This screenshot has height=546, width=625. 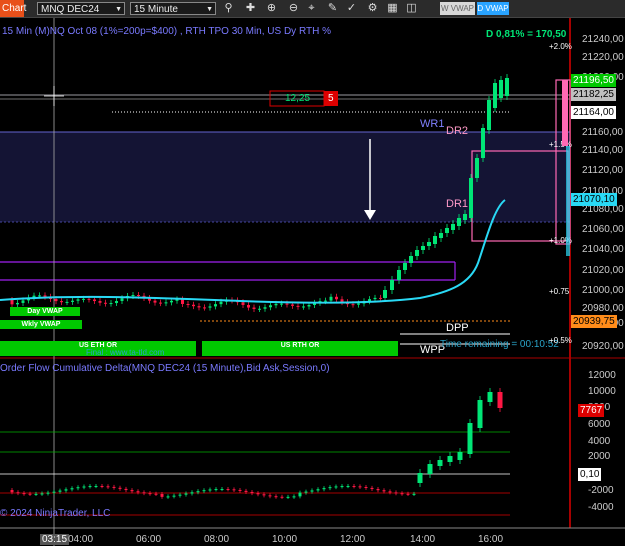 I want to click on delta-value-box: 7767, so click(x=591, y=410).